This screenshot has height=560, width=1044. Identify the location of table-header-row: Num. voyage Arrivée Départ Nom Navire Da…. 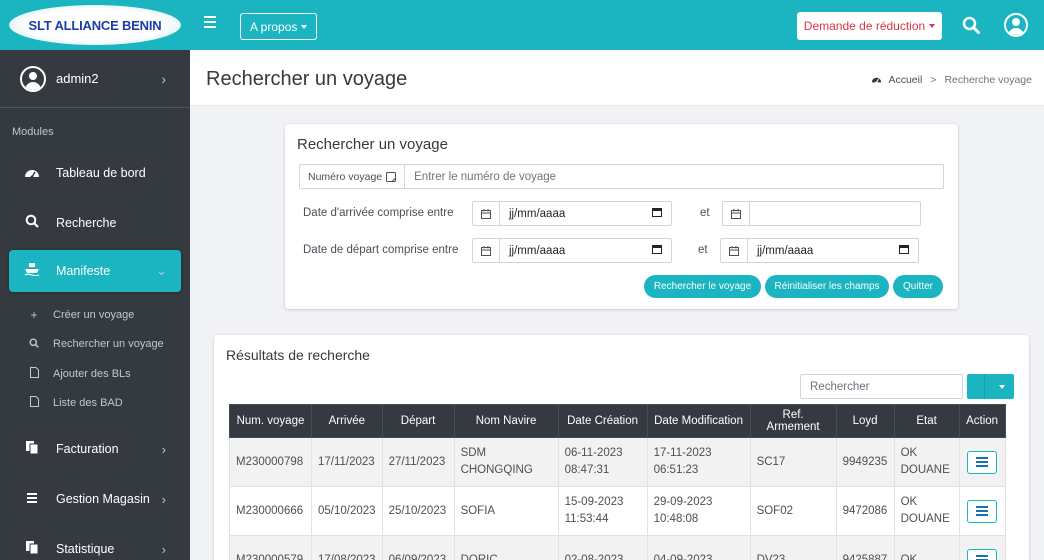
(617, 421).